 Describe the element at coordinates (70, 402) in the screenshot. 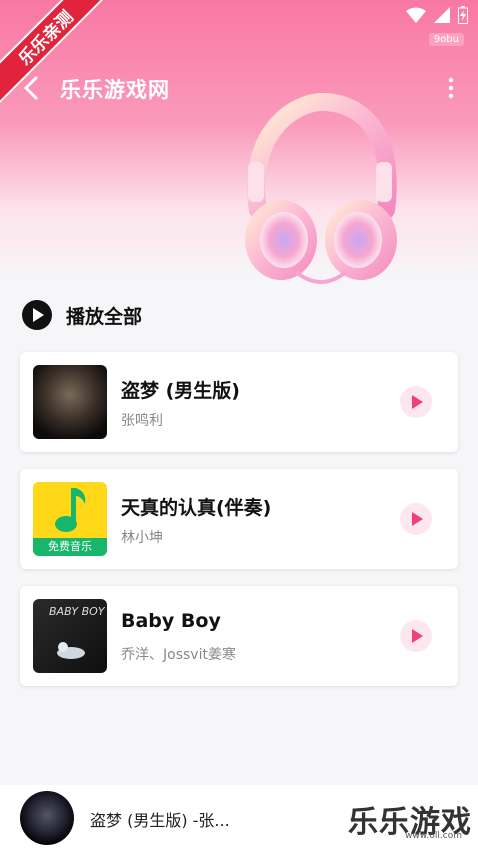

I see `album-cover` at that location.